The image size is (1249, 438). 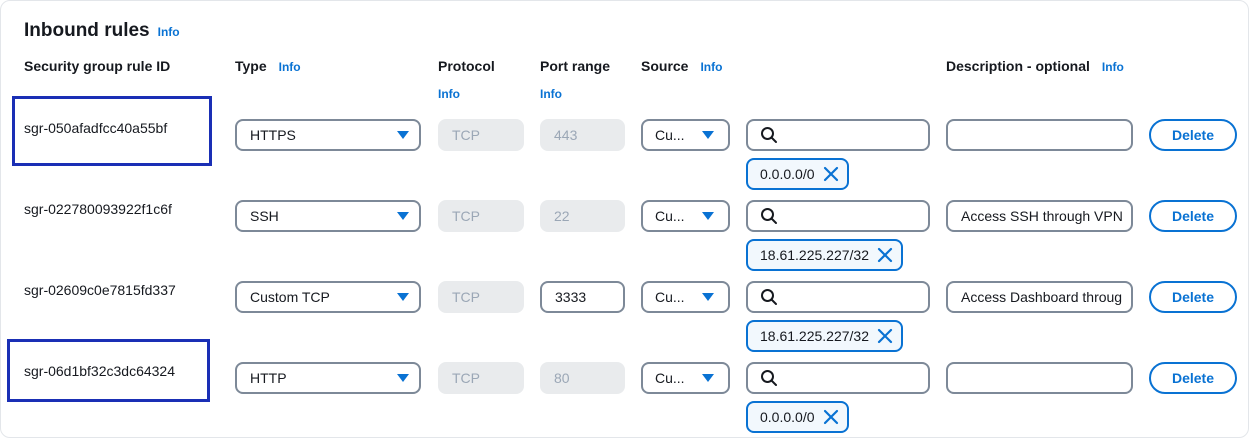 What do you see at coordinates (87, 30) in the screenshot?
I see `section-title: Inbound rules` at bounding box center [87, 30].